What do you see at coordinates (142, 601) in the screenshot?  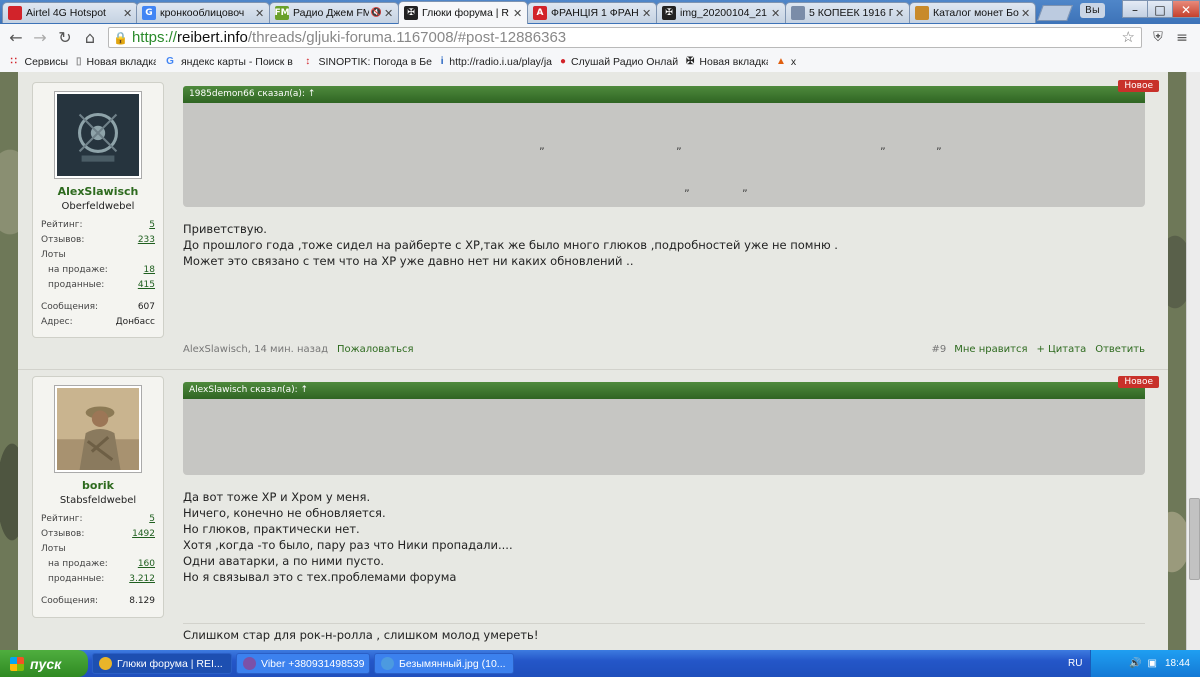 I see `stat-value: 8.129` at bounding box center [142, 601].